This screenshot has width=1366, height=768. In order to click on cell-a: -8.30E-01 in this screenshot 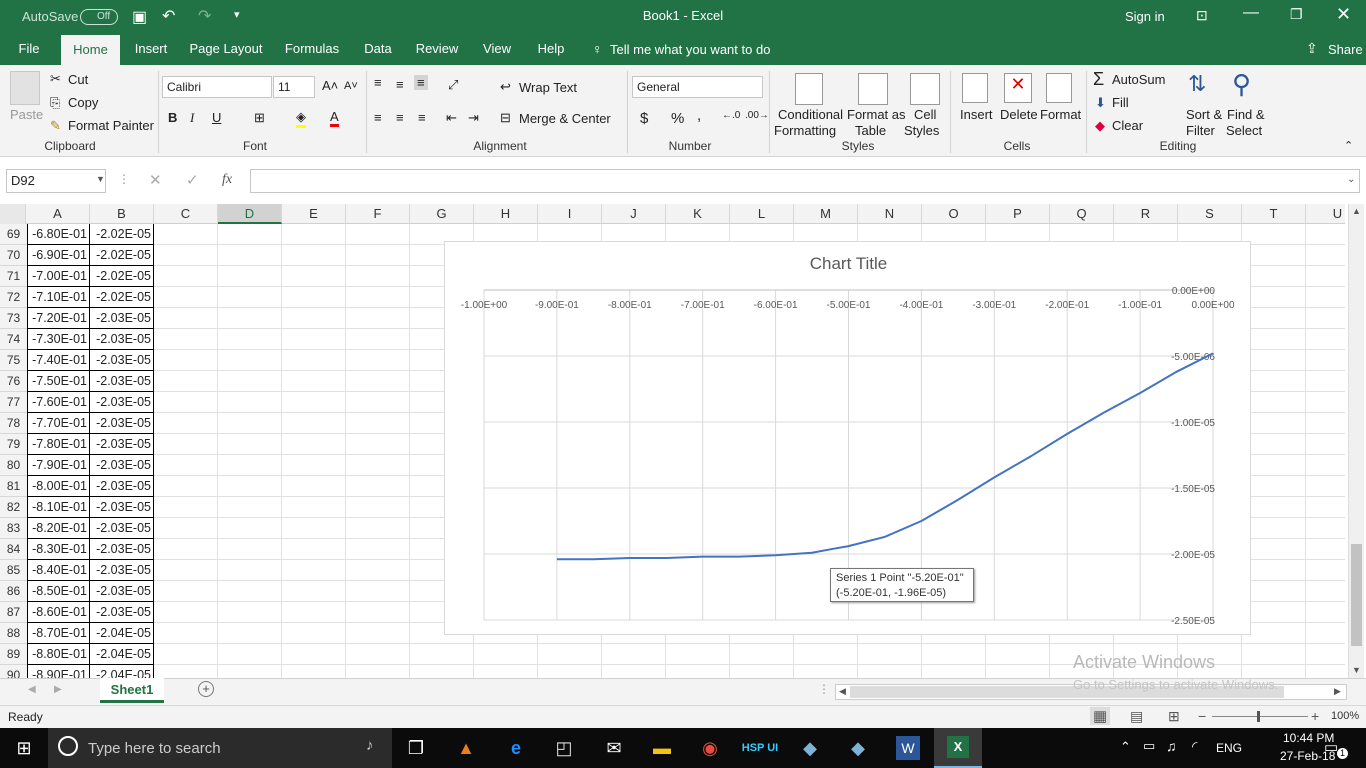, I will do `click(58, 549)`.